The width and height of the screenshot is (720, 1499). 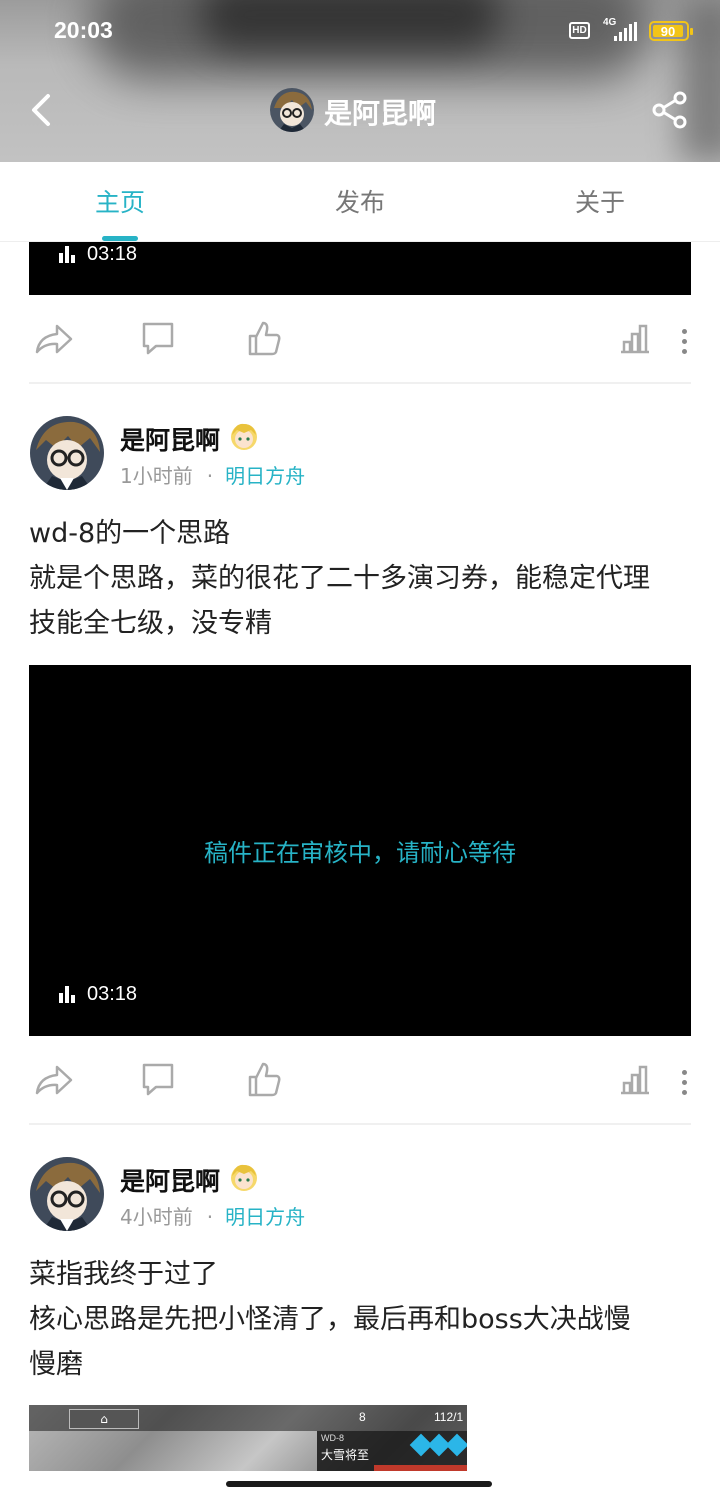 I want to click on review-status-message: 稿件正在审核中，请耐心等待, so click(x=360, y=853).